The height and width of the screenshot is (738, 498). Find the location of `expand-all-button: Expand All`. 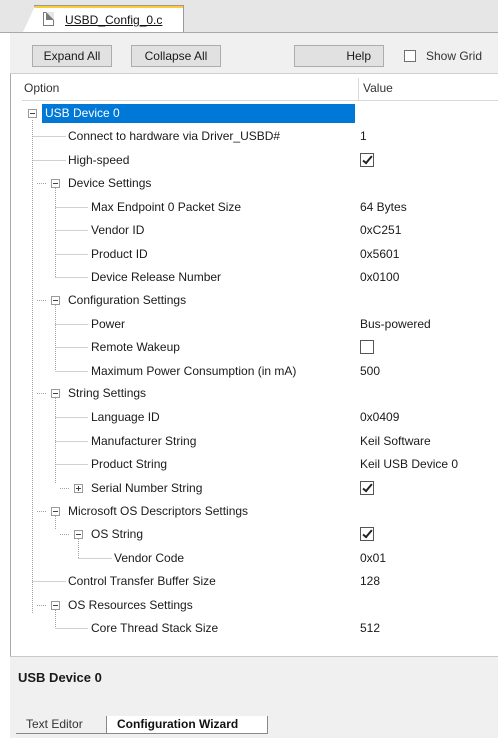

expand-all-button: Expand All is located at coordinates (72, 56).